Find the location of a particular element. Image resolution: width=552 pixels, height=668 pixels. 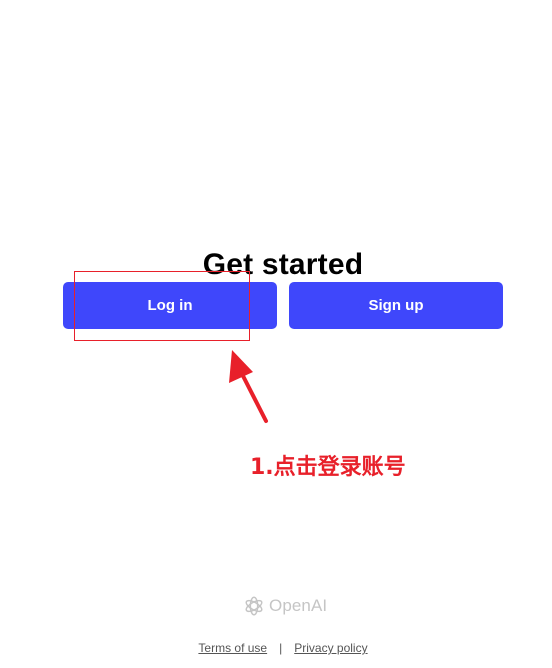

login-button: Log in is located at coordinates (170, 305).